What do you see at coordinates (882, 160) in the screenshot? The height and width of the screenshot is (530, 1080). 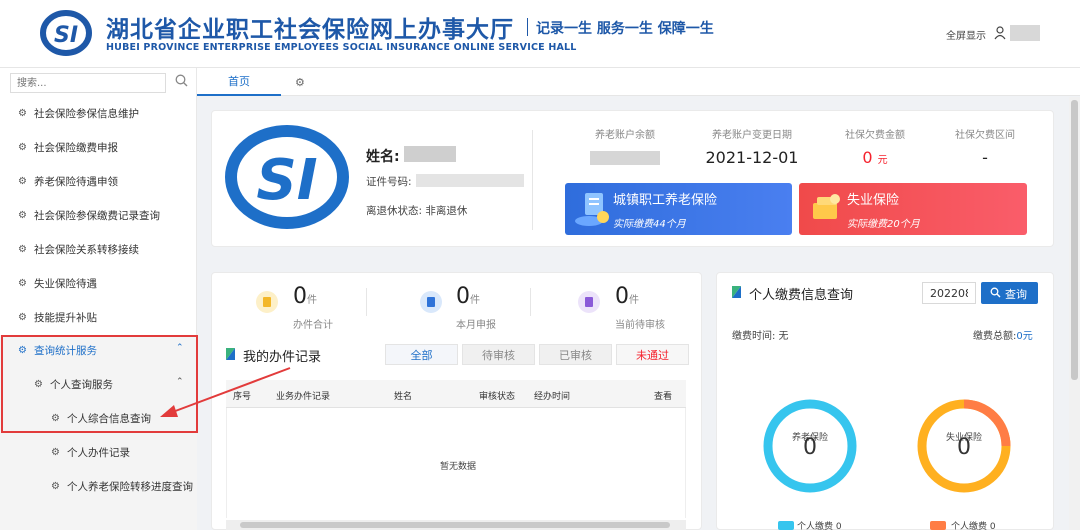 I see `arrears-unit: 元` at bounding box center [882, 160].